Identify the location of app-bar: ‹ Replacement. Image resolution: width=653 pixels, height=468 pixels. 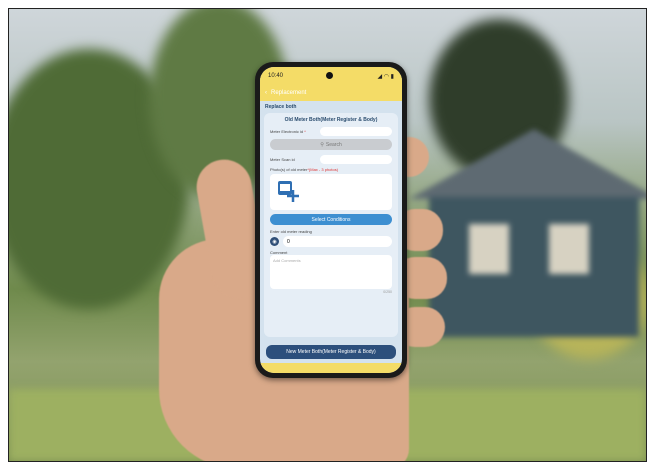
(331, 93).